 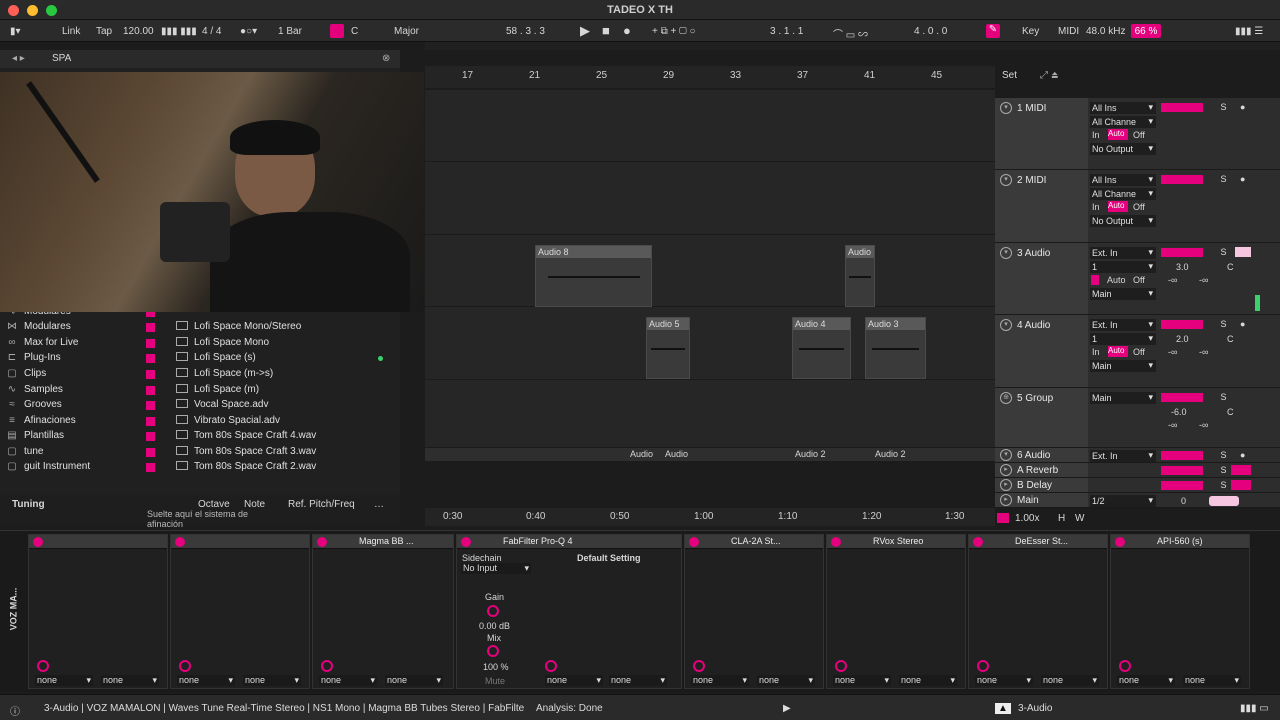 I want to click on stop-icon: ■, so click(x=606, y=30).